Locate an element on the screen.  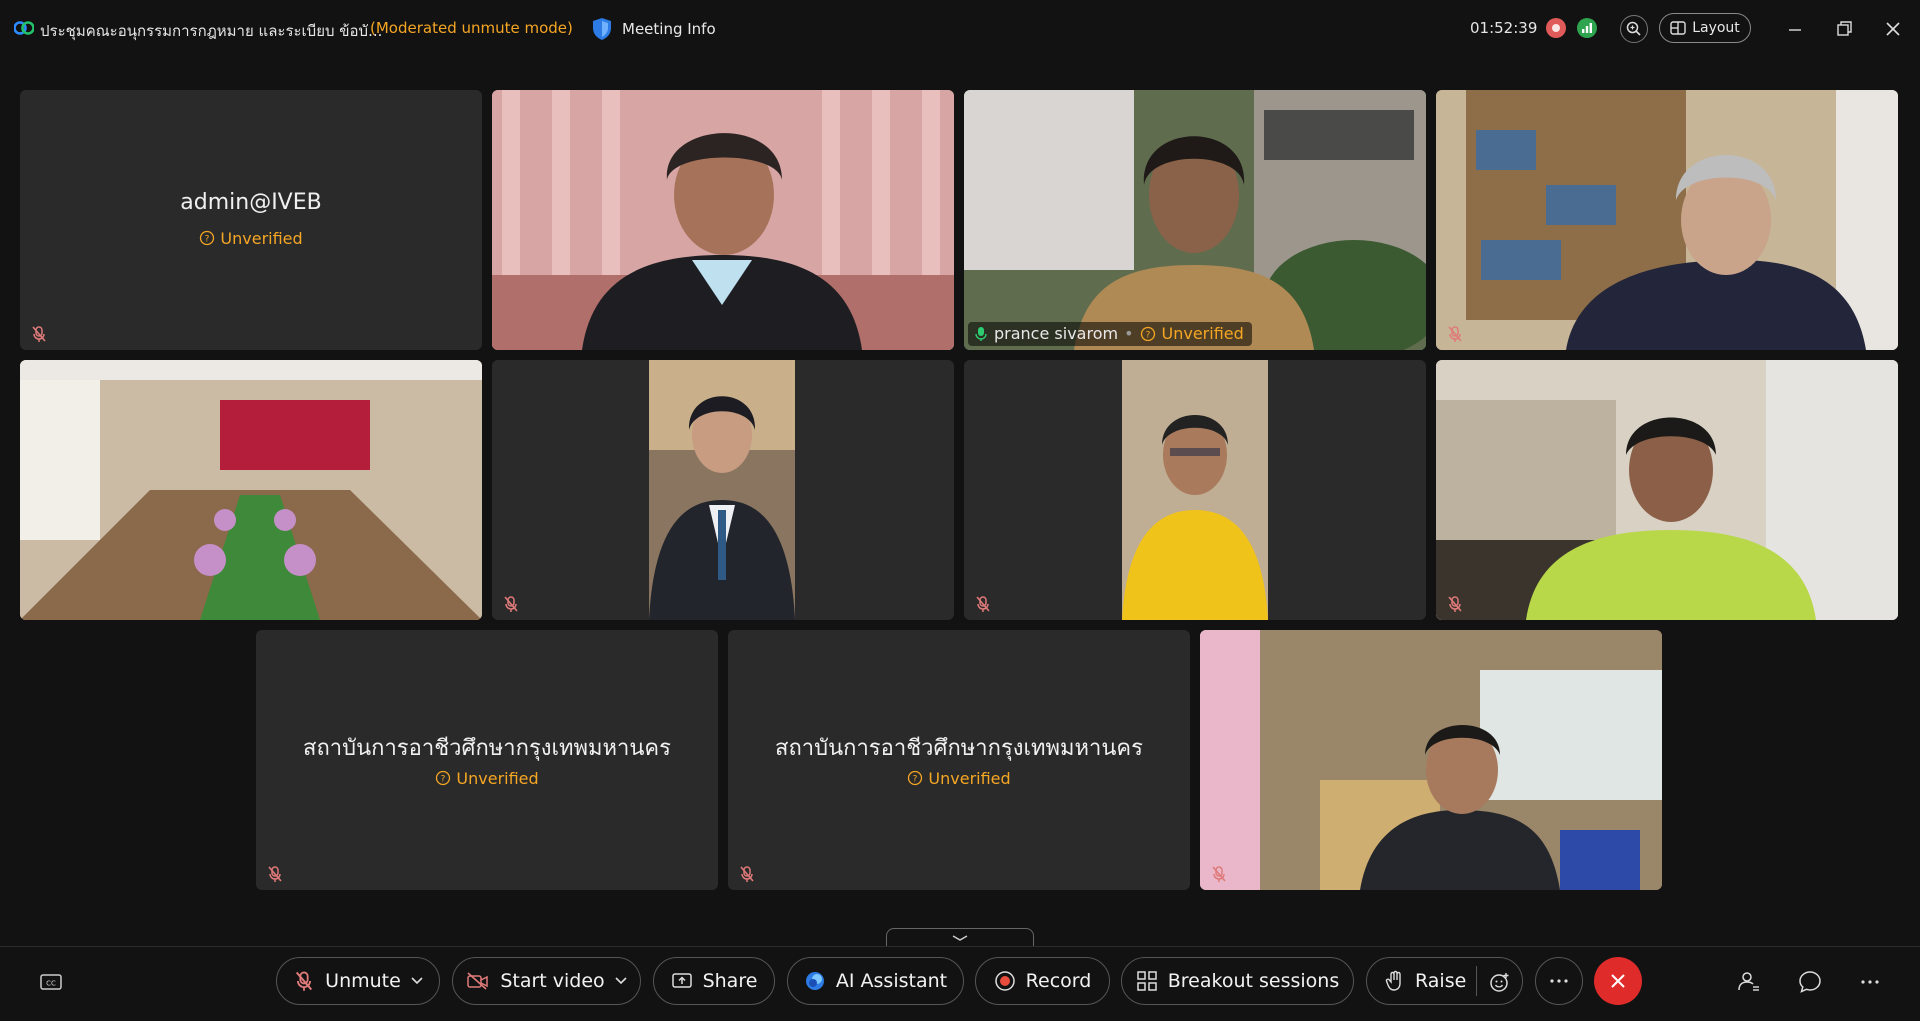
raise-hand-button: Raise is located at coordinates (1444, 981).